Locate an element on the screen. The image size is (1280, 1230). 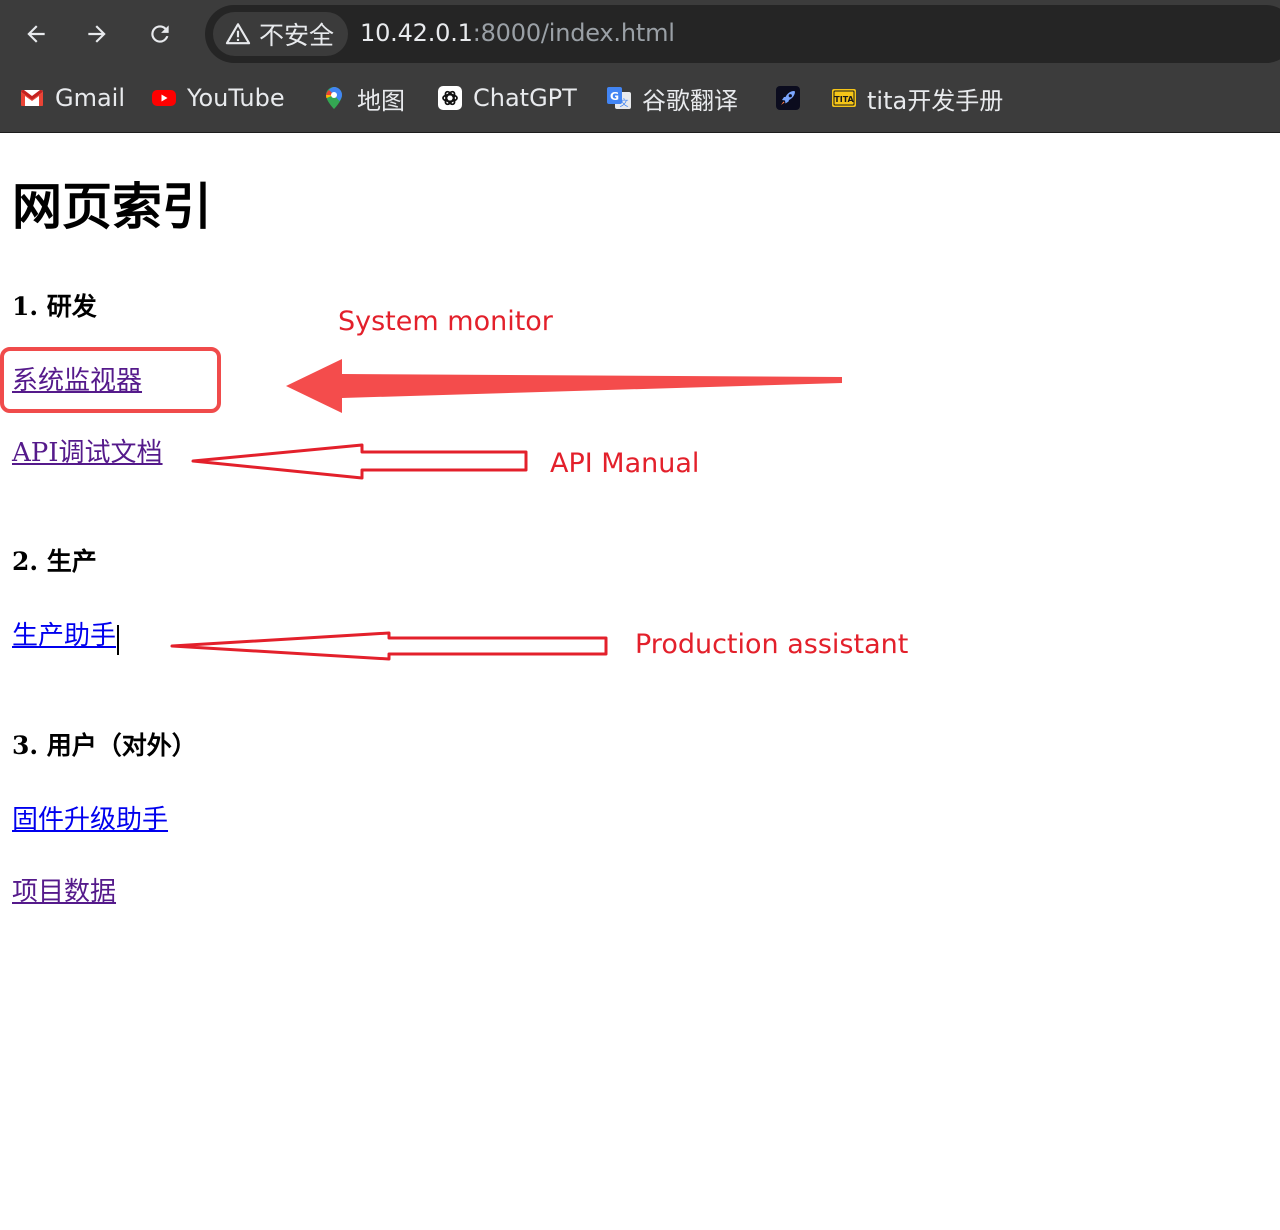
svg-text: TITA is located at coordinates (844, 99).